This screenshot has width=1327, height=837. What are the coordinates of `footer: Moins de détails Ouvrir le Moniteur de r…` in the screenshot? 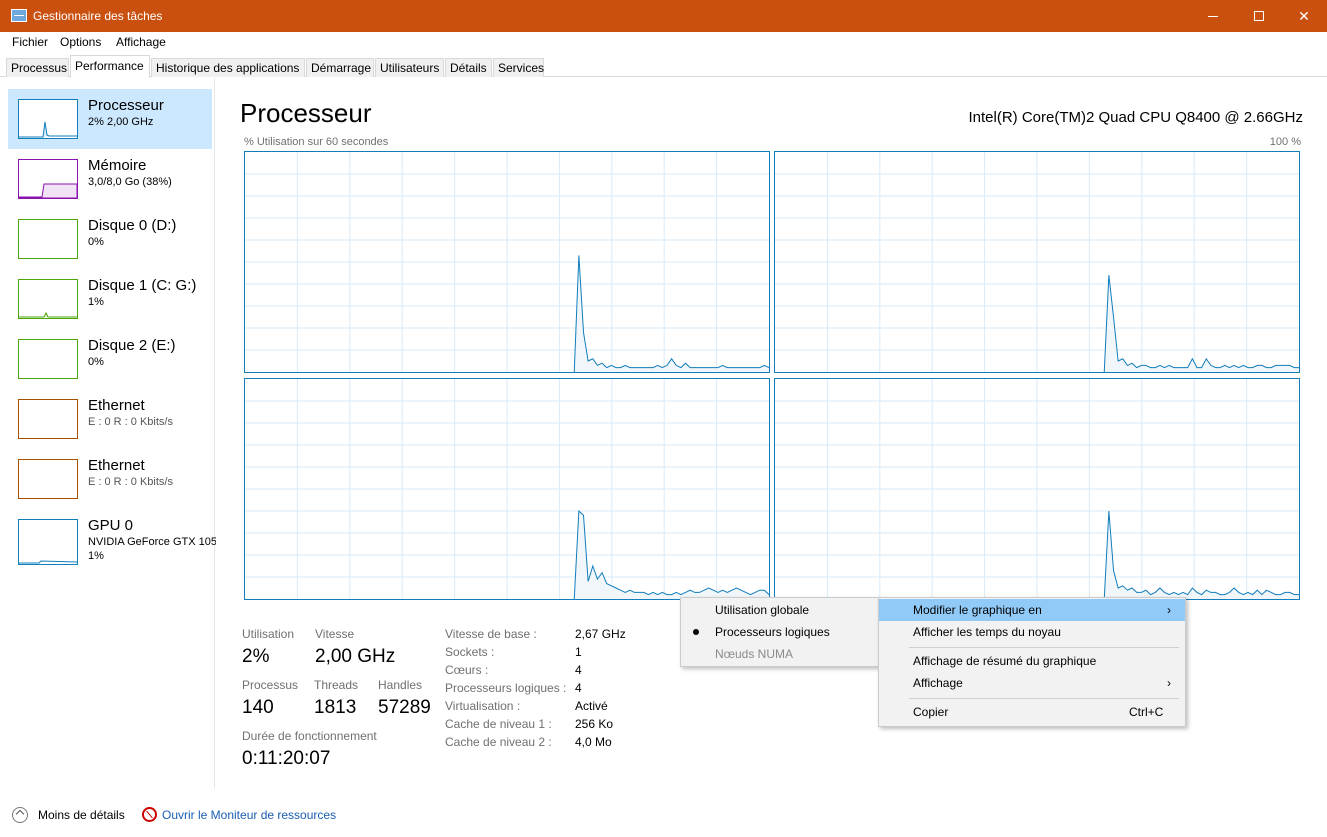 It's located at (663, 817).